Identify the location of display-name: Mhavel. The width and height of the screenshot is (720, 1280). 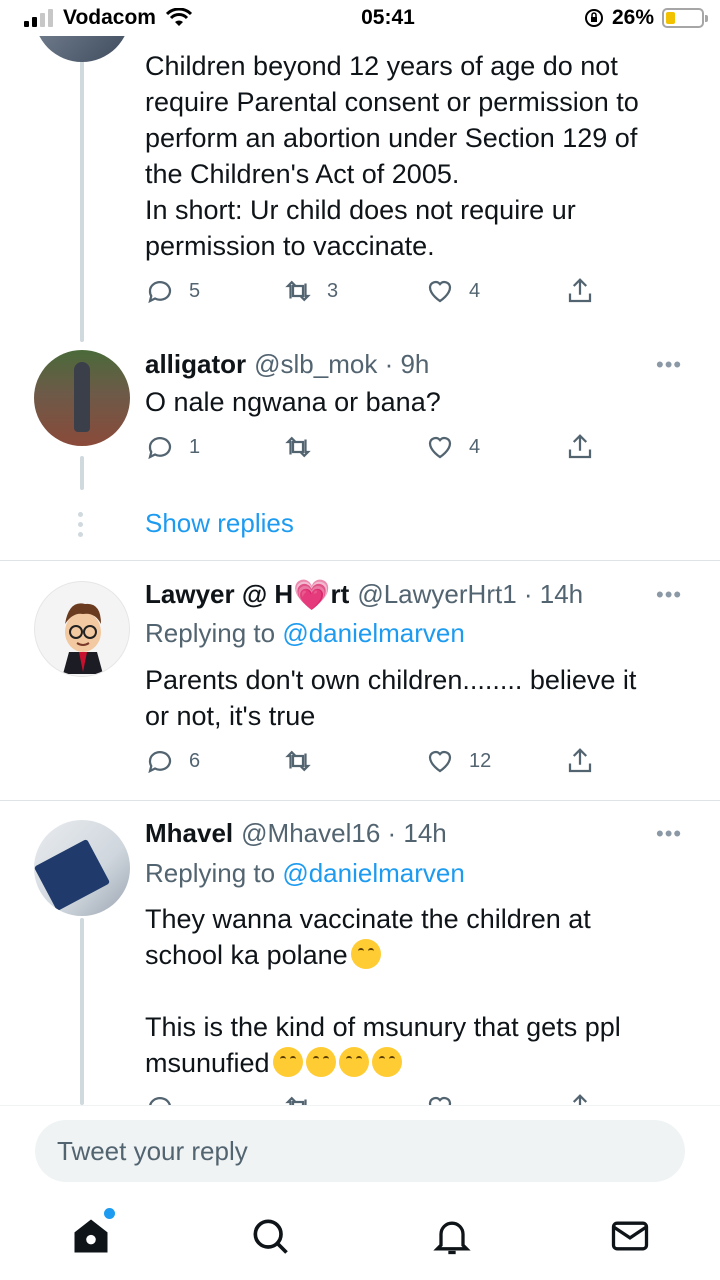
(189, 833).